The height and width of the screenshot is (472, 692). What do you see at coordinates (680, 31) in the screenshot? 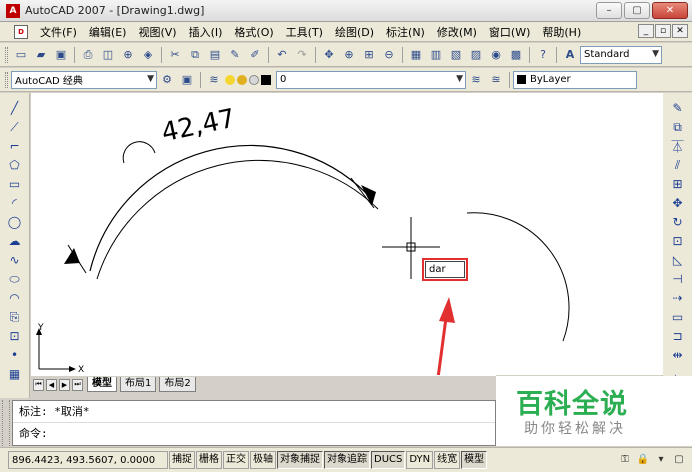
I see `doc-close-button: ✕` at bounding box center [680, 31].